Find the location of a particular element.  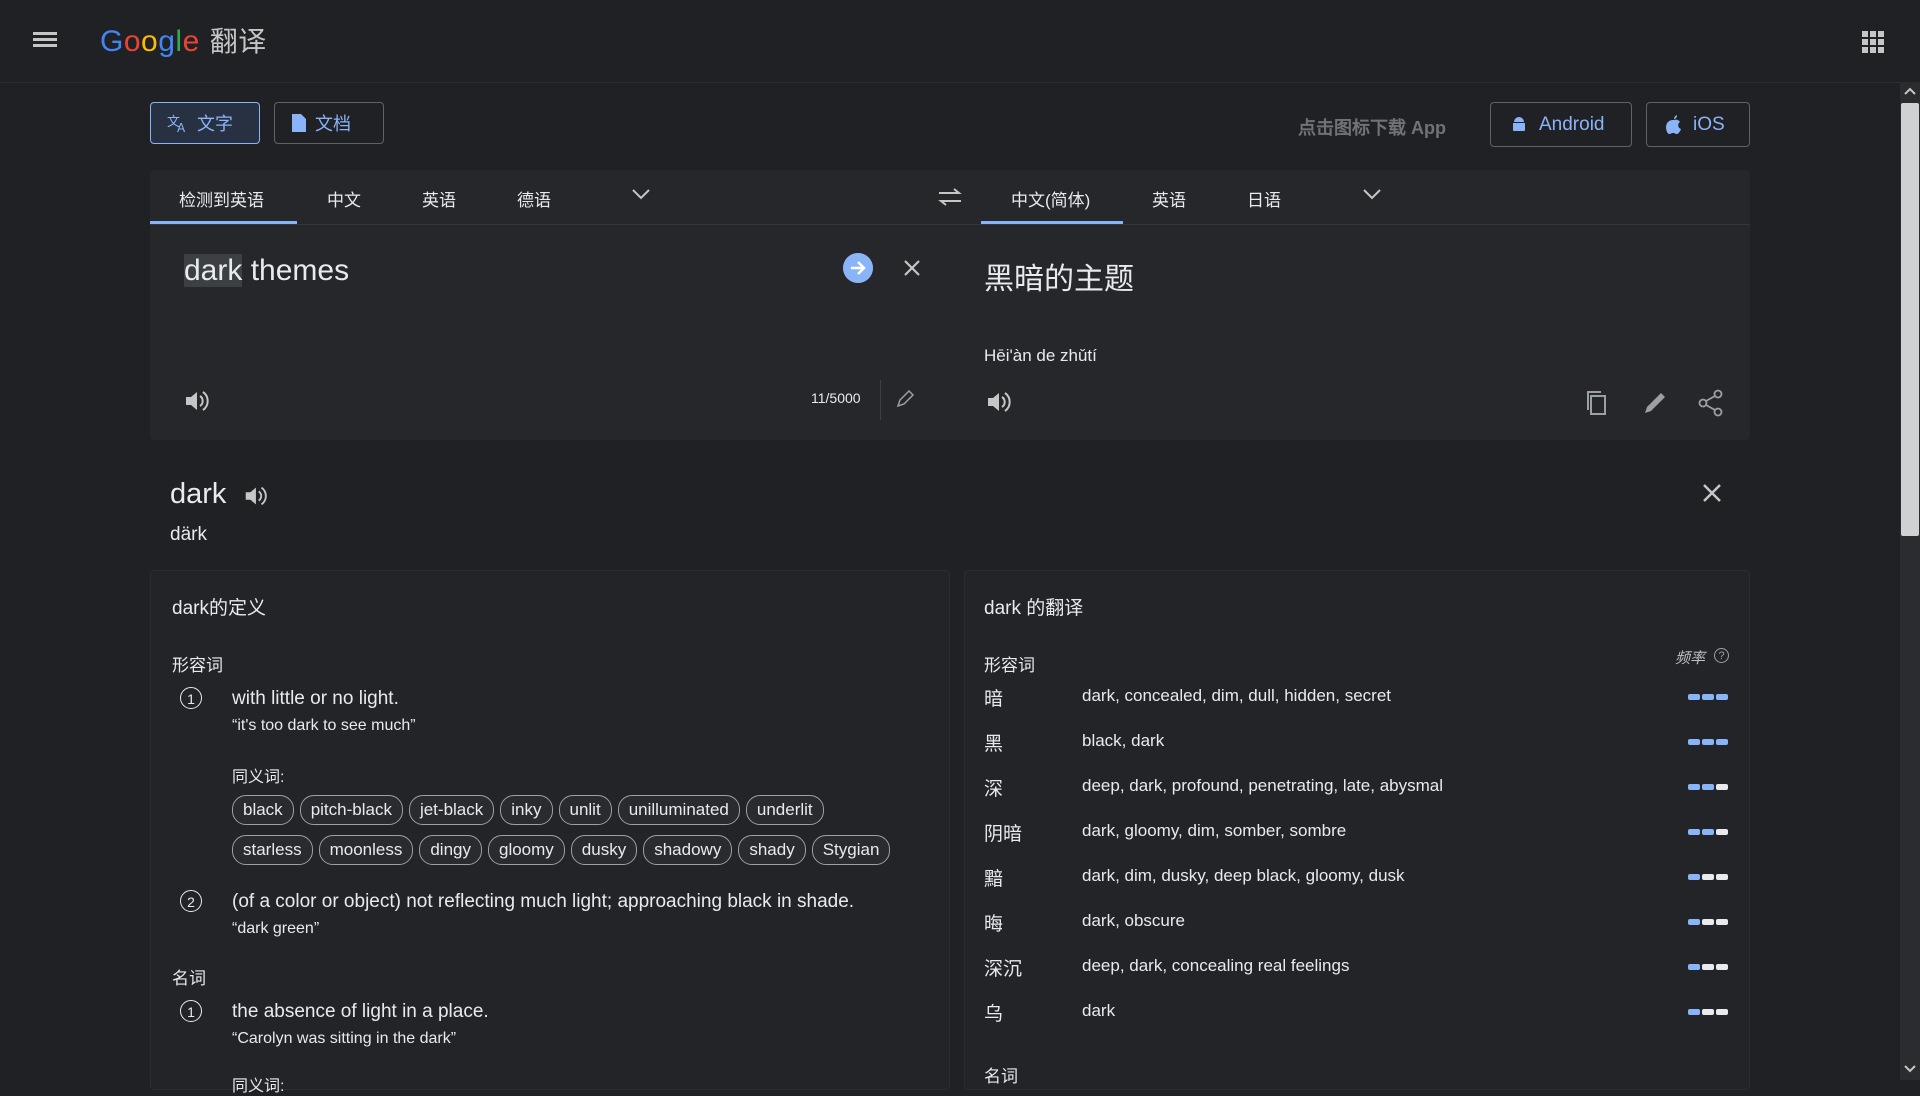

frequency-help-icon: ? is located at coordinates (1721, 655).